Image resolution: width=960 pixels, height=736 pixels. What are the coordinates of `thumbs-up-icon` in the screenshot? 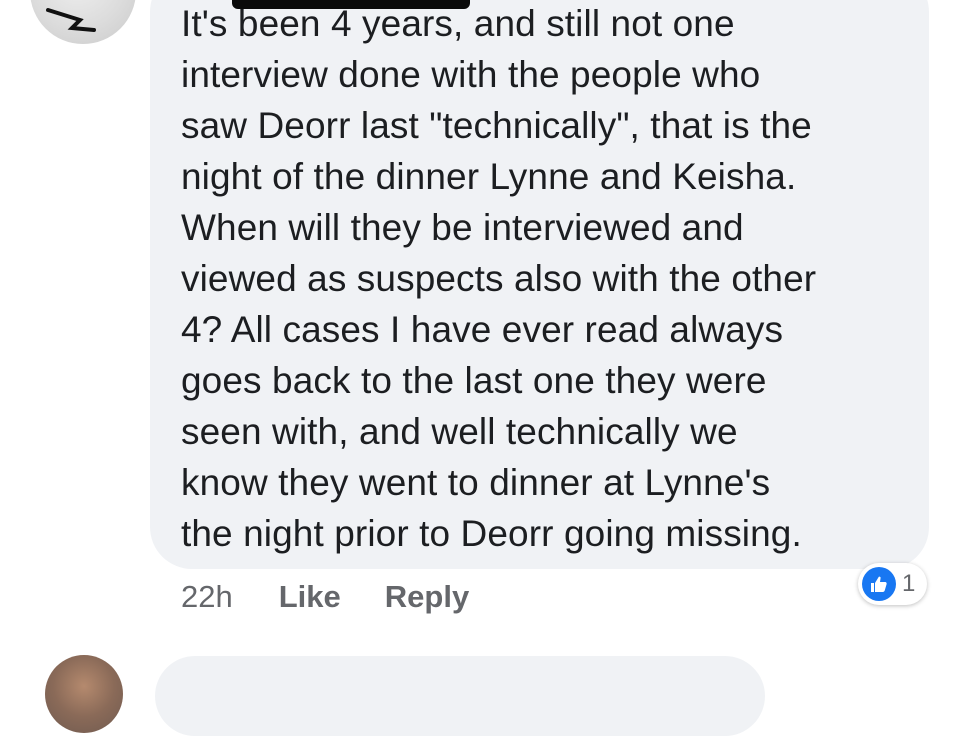 It's located at (879, 584).